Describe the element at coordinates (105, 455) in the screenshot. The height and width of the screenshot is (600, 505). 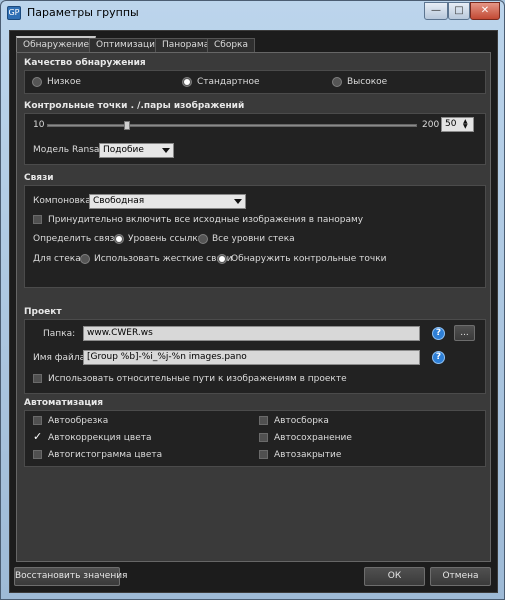
I see `auto-color-histogram-label: Автогистограмма цвета` at that location.